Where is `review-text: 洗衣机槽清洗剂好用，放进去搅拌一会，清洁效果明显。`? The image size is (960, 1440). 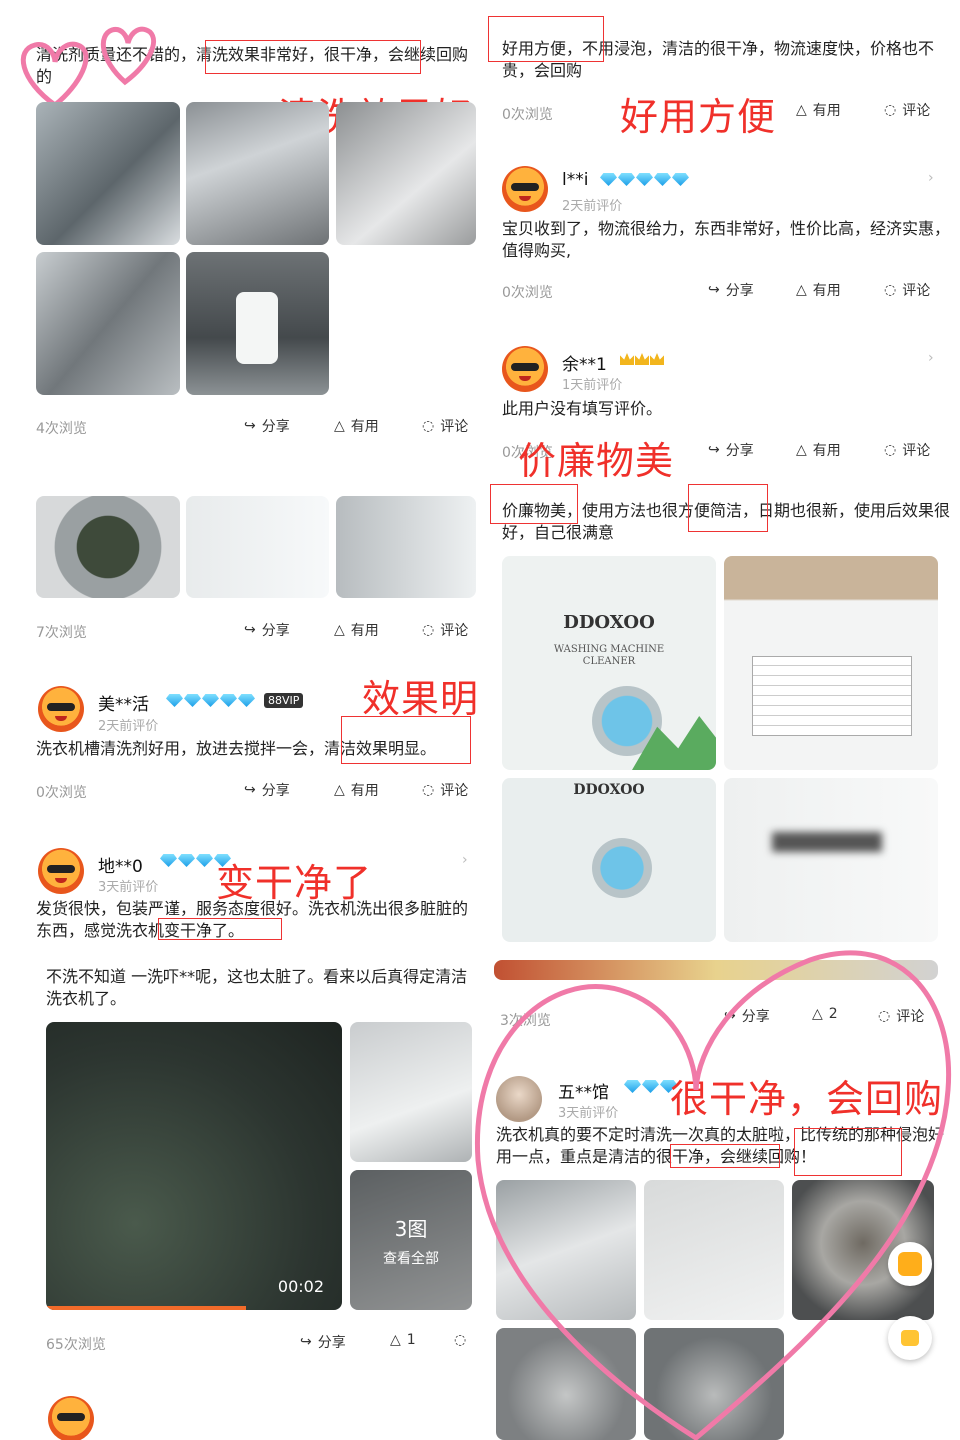
review-text: 洗衣机槽清洗剂好用，放进去搅拌一会，清洁效果明显。 is located at coordinates (236, 748).